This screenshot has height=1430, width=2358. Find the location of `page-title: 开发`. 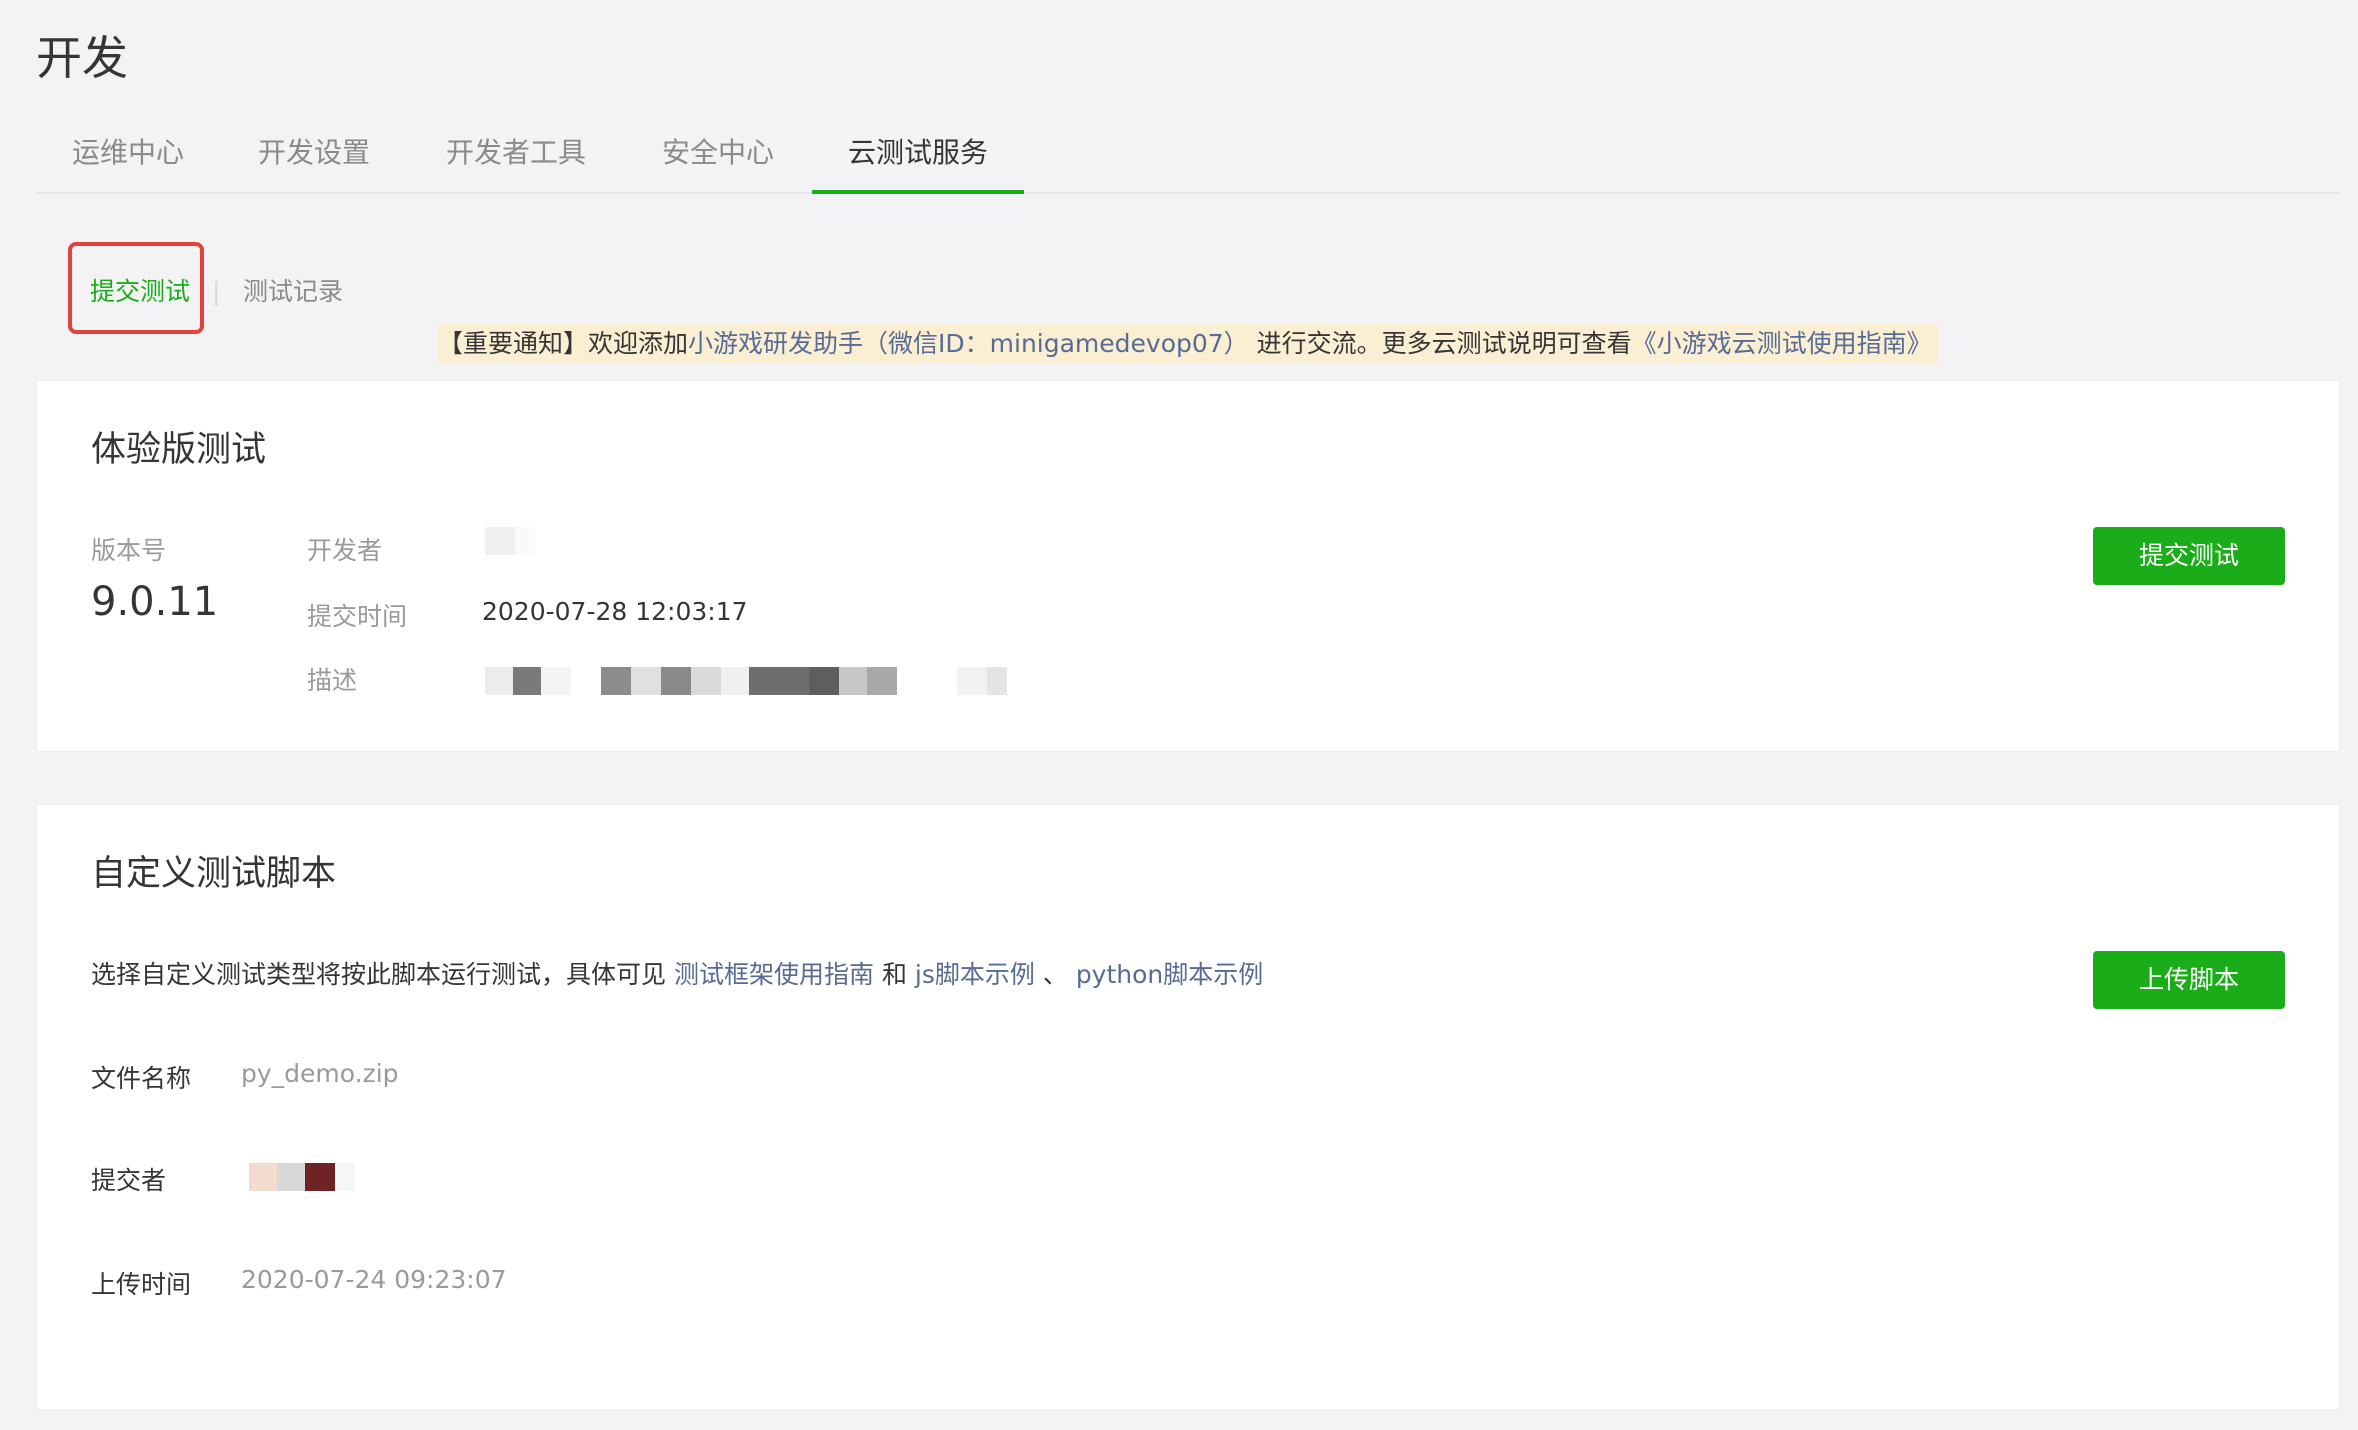

page-title: 开发 is located at coordinates (82, 58).